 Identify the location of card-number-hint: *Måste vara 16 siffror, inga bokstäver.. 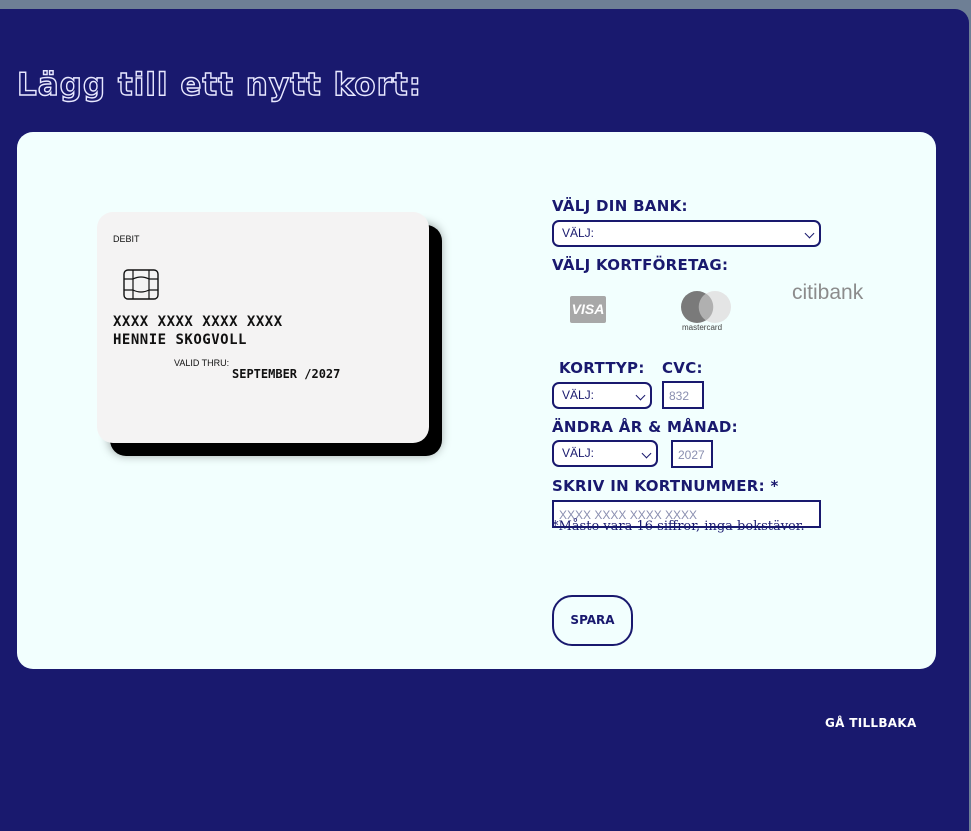
(678, 526).